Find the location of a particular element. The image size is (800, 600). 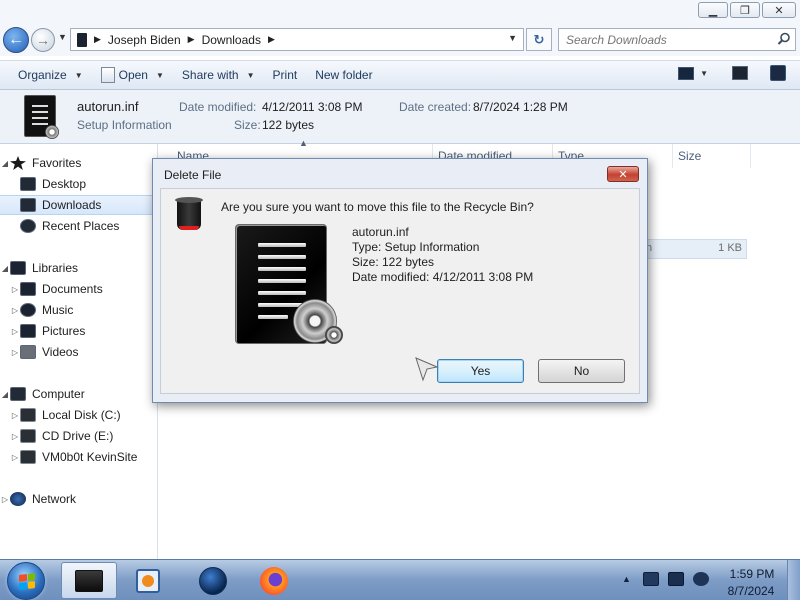

nav-libraries: ◢ Libraries is located at coordinates (79, 268).